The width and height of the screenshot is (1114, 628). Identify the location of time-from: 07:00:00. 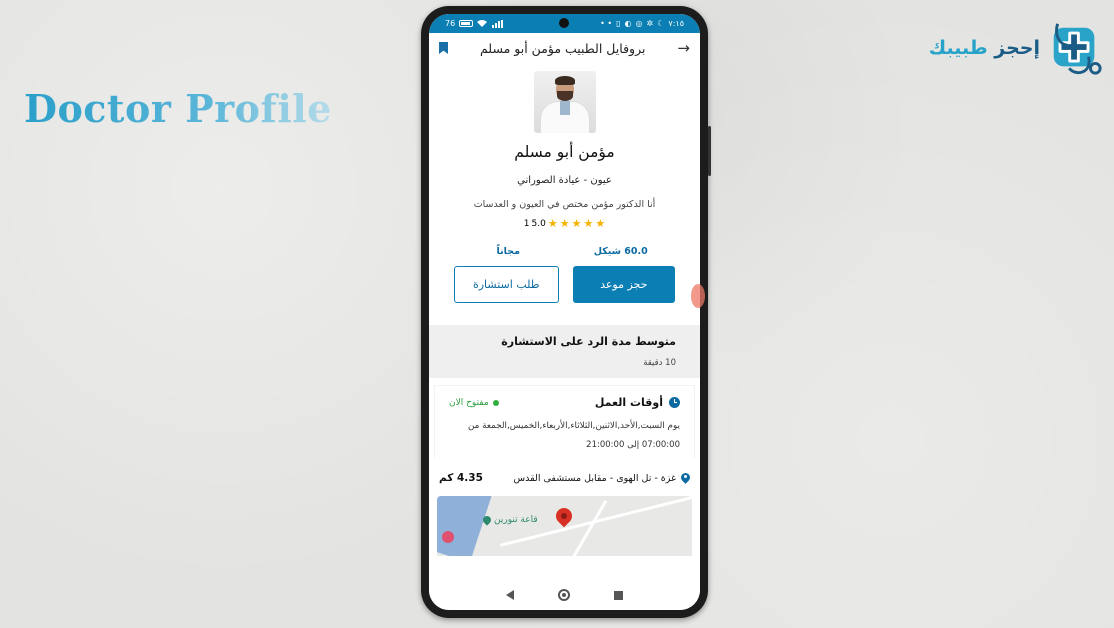
(660, 445).